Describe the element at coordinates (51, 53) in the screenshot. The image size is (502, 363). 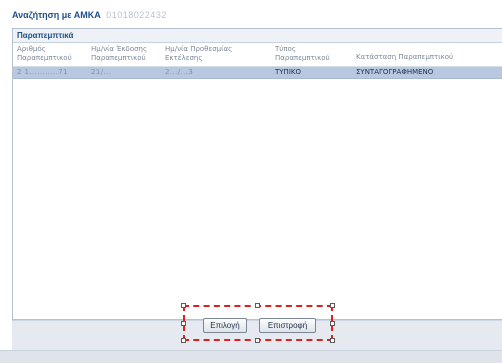
I see `column-header-number: Αριθμός Παραπεμπτικού` at that location.